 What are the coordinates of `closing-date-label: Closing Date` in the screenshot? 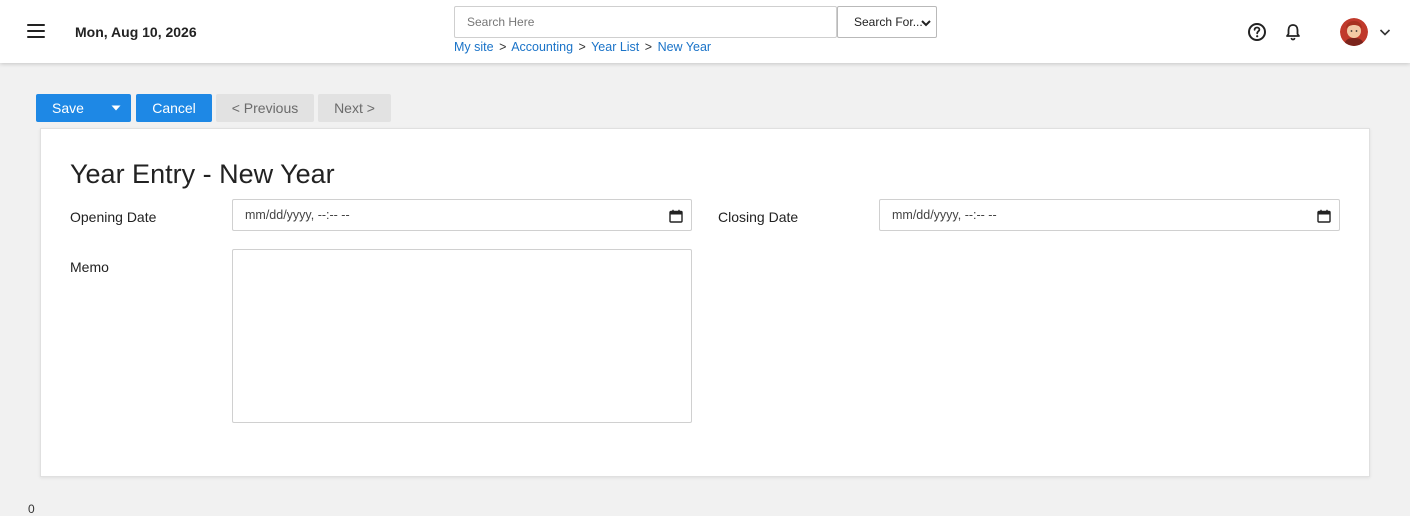 It's located at (758, 217).